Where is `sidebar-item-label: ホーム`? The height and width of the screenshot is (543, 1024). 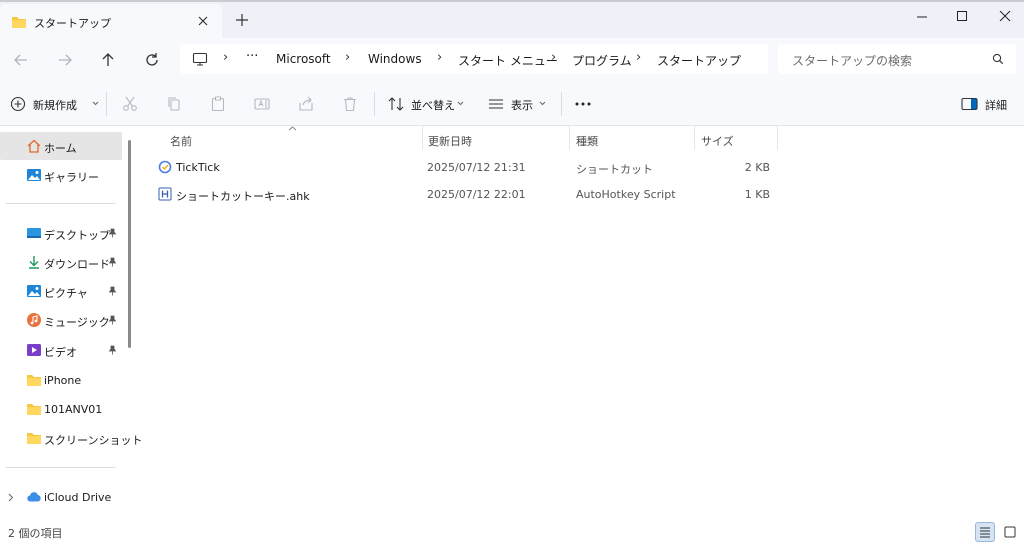
sidebar-item-label: ホーム is located at coordinates (60, 148).